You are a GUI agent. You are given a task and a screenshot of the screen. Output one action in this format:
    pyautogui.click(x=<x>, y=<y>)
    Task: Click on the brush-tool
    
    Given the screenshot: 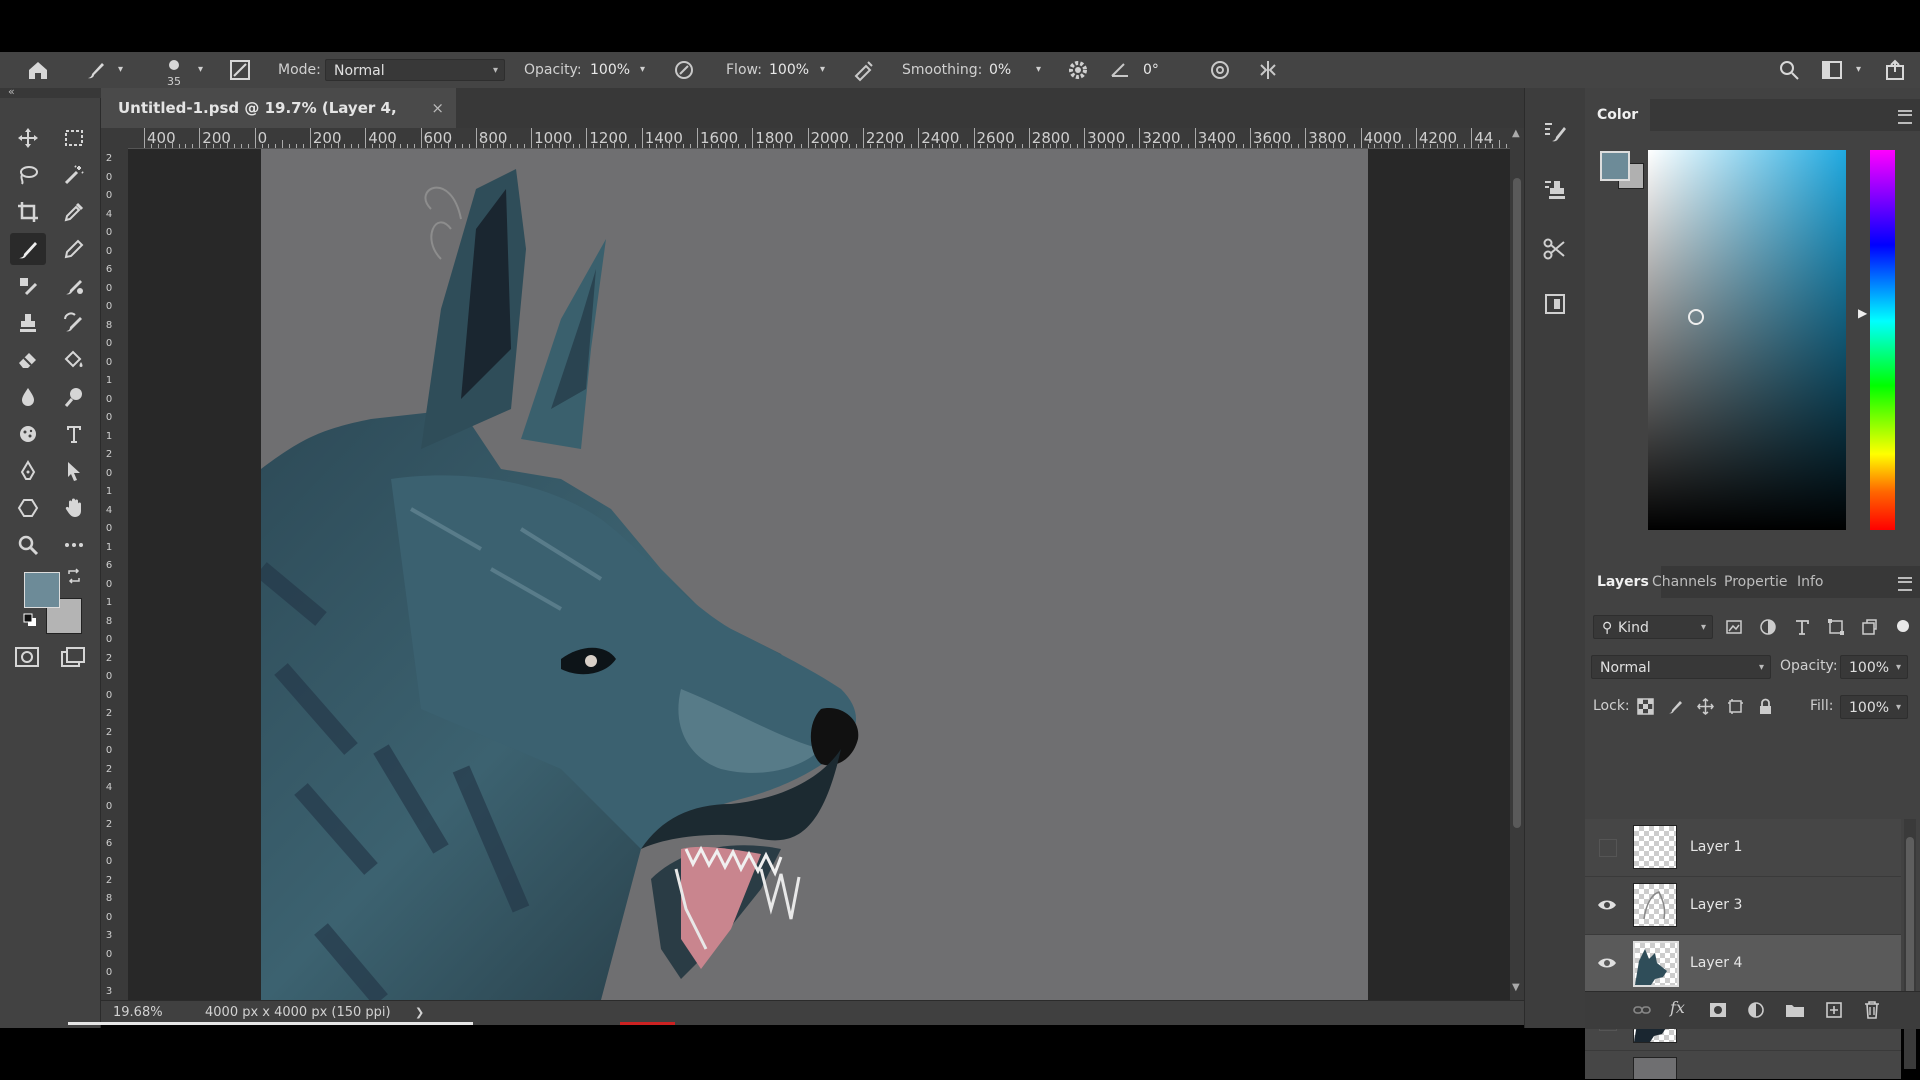 What is the action you would take?
    pyautogui.click(x=28, y=249)
    